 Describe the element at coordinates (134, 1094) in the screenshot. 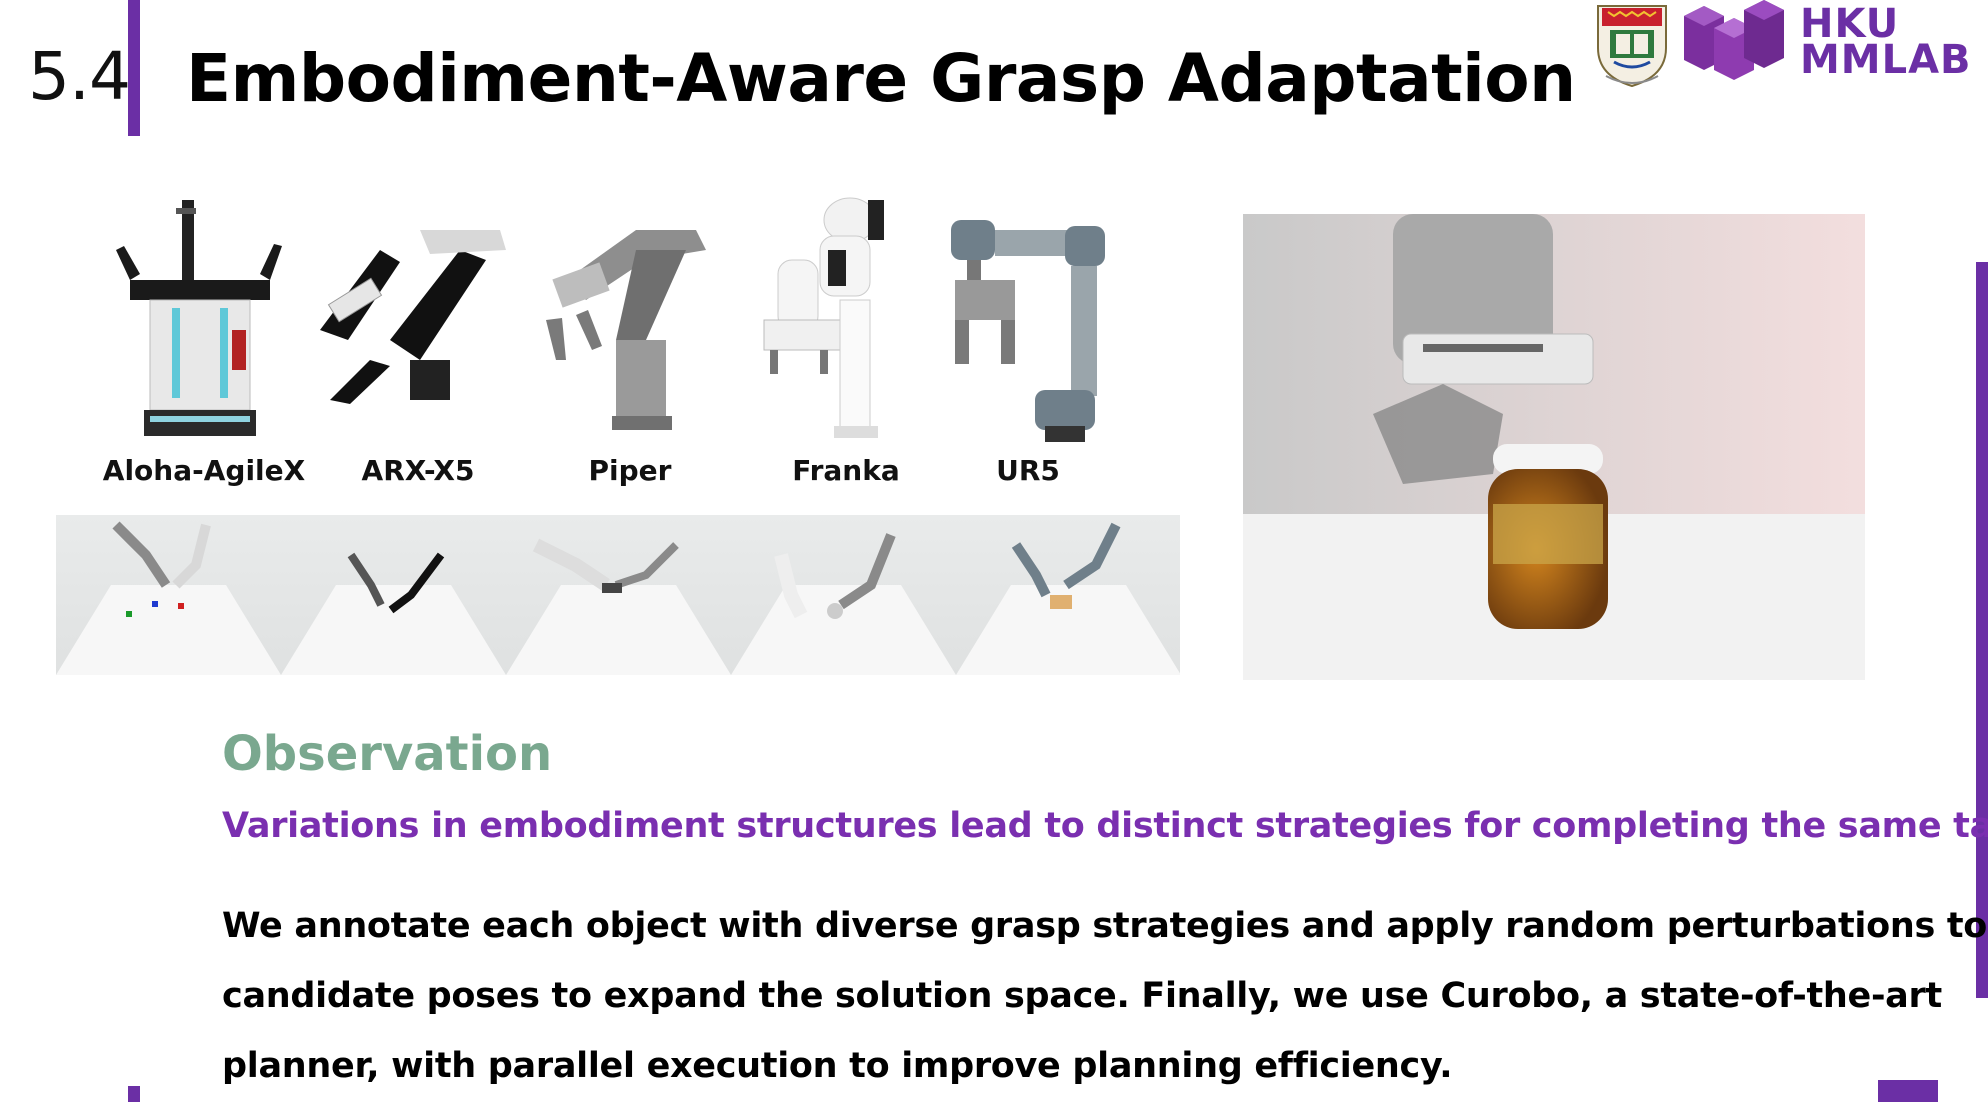

I see `footer-accent-left` at that location.